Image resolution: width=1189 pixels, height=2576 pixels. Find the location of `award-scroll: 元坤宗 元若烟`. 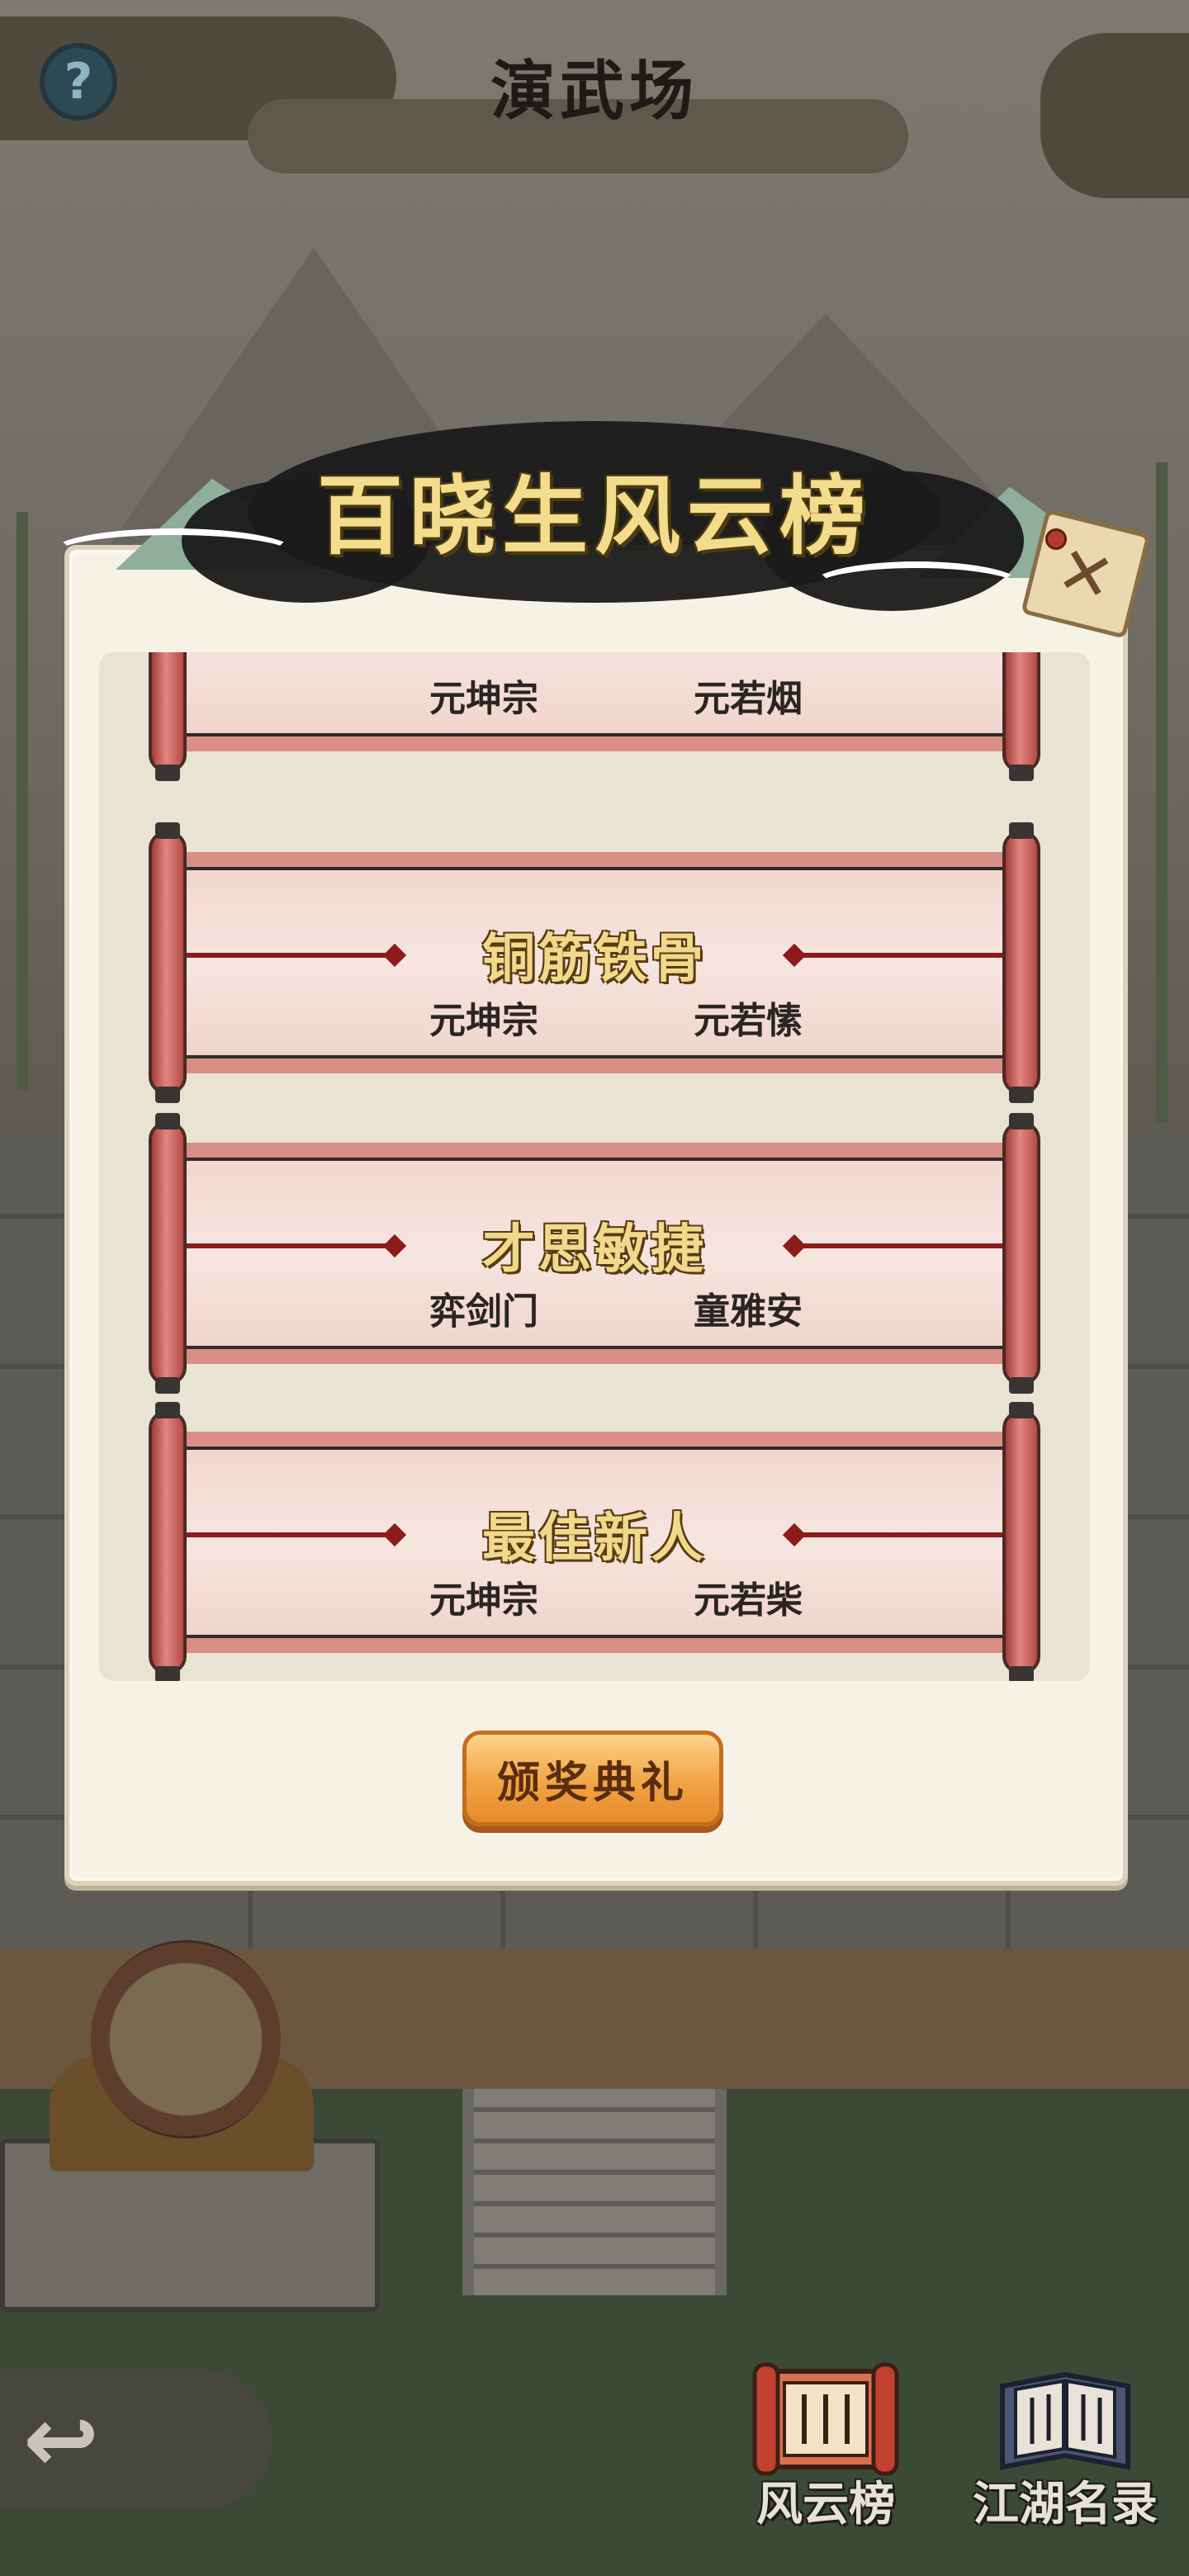

award-scroll: 元坤宗 元若烟 is located at coordinates (594, 716).